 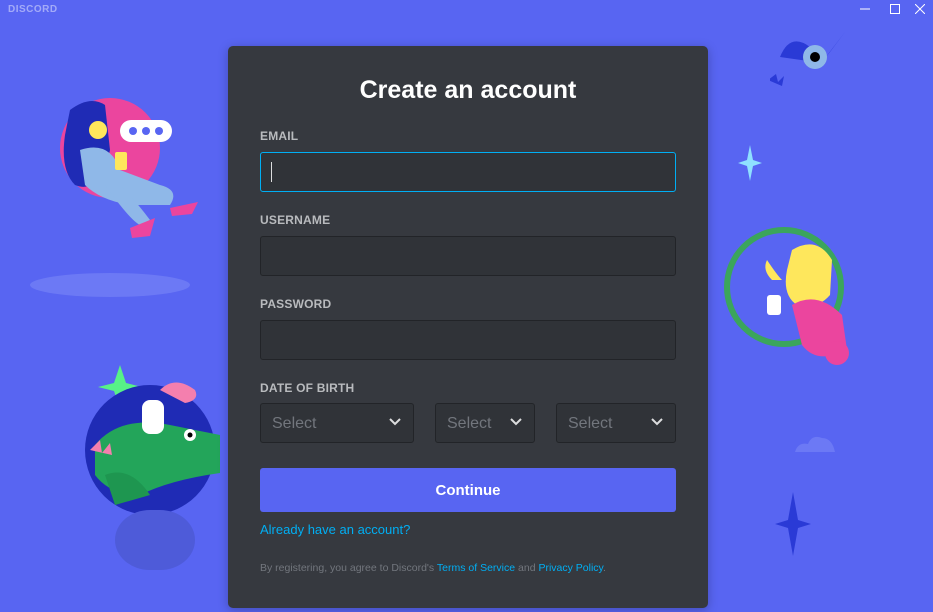 I want to click on title-bar: DISCORD, so click(x=466, y=9).